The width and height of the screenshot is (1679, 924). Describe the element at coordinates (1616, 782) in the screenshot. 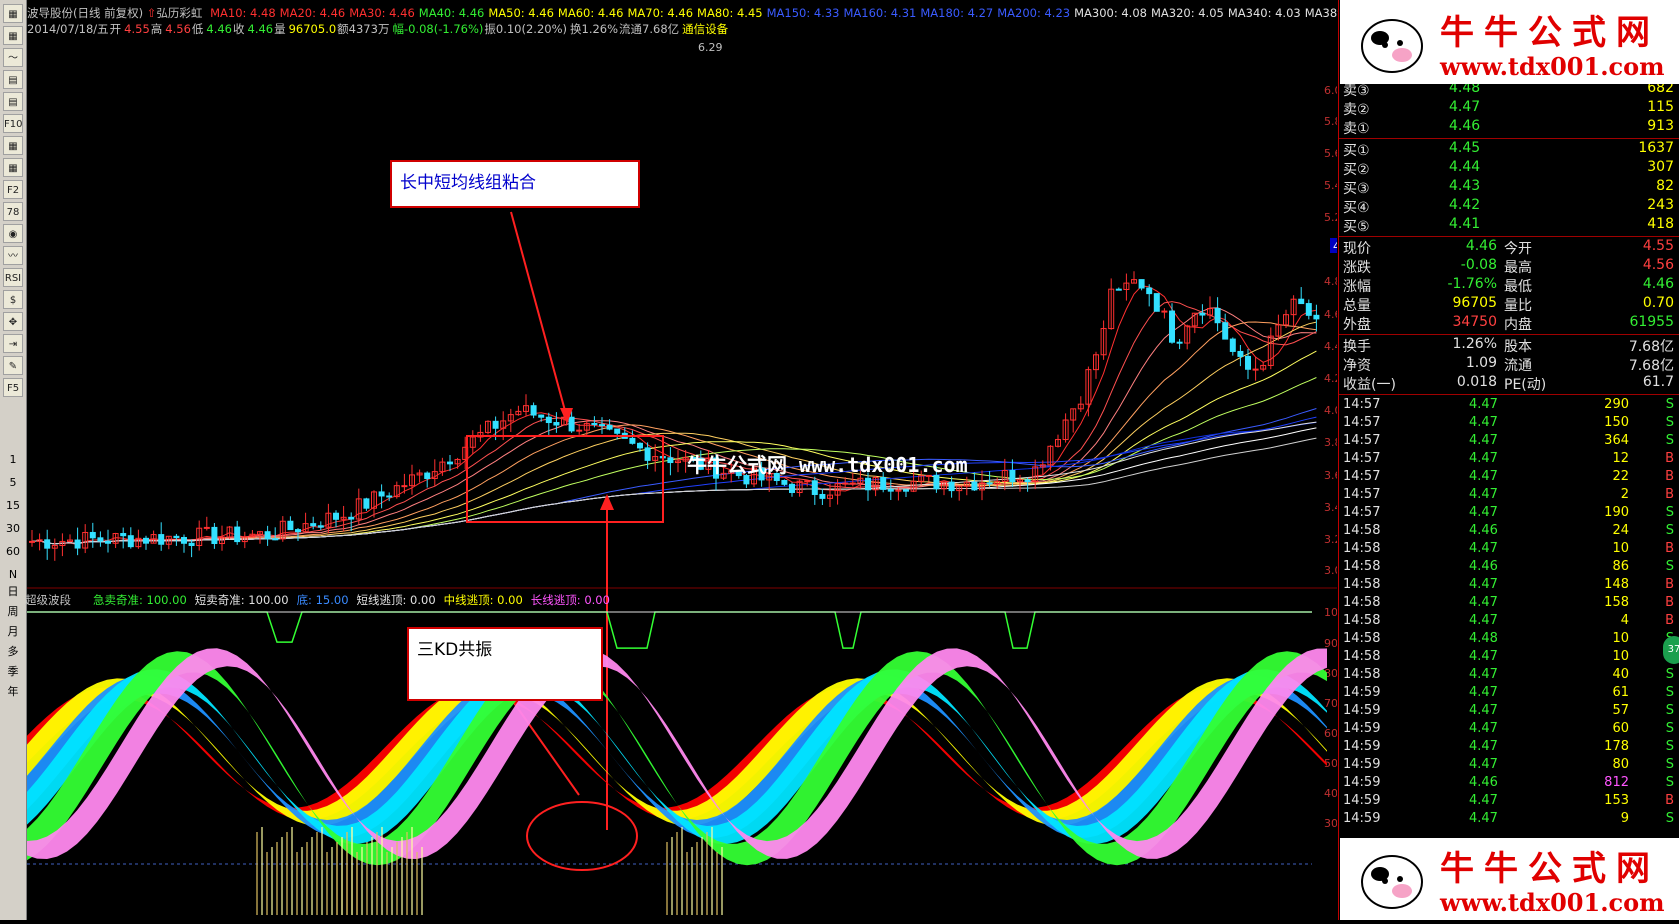

I see `tick-volume: 812` at that location.